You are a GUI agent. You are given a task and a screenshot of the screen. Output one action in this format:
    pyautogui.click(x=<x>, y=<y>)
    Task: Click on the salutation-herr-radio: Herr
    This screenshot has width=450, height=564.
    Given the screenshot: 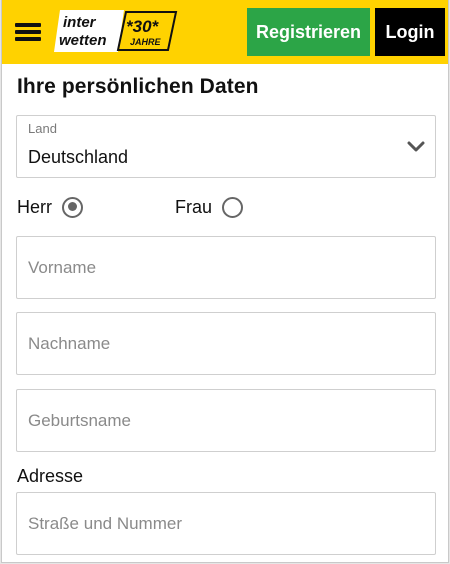 What is the action you would take?
    pyautogui.click(x=50, y=207)
    